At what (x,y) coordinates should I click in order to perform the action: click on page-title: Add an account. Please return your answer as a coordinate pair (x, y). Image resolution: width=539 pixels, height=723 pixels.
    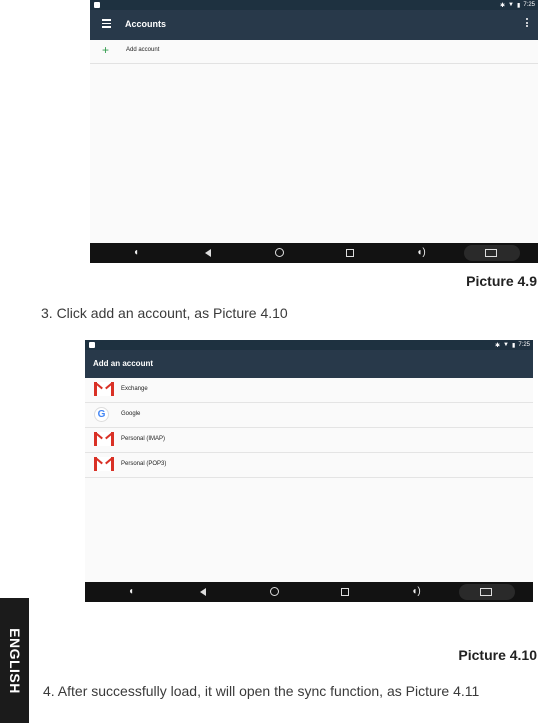
    Looking at the image, I should click on (123, 363).